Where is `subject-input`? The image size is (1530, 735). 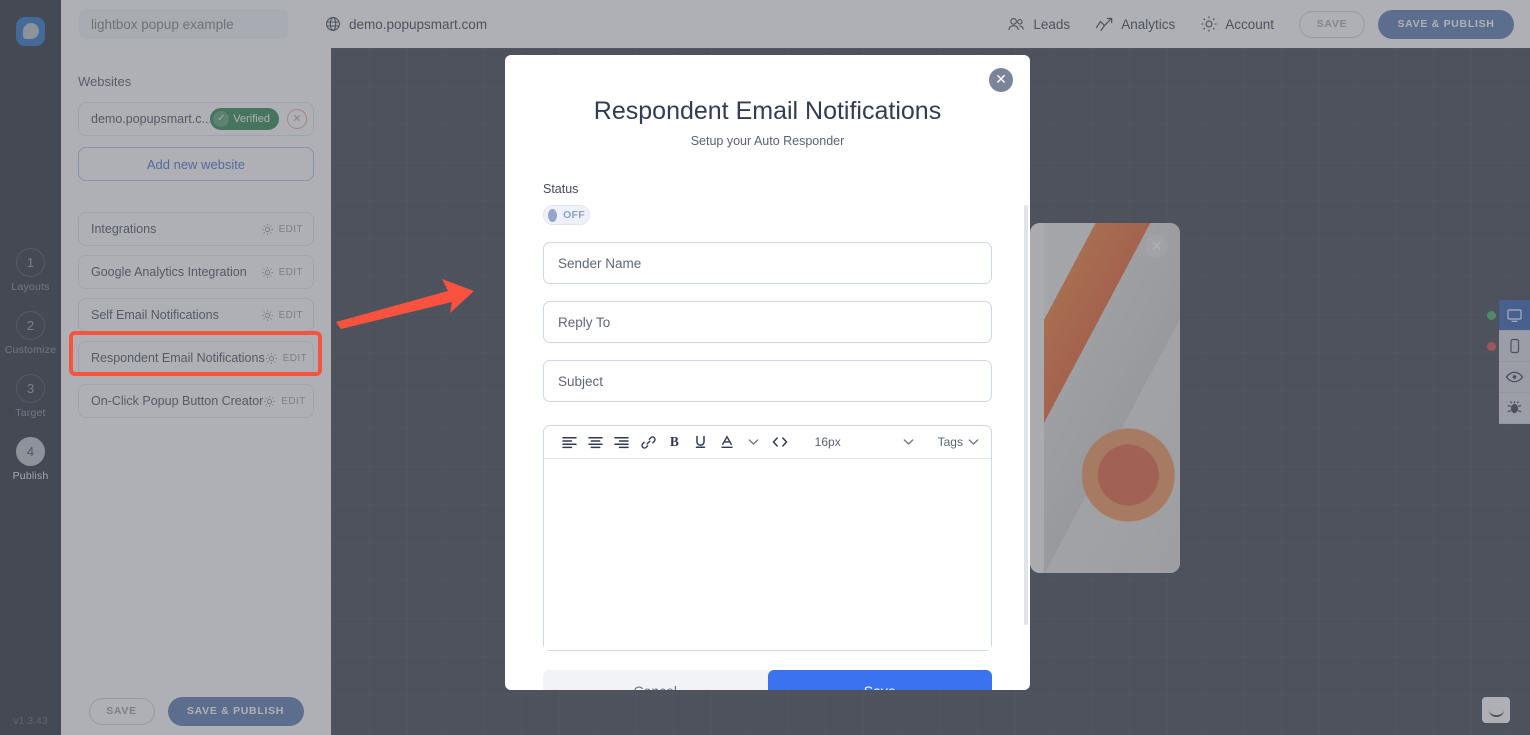 subject-input is located at coordinates (767, 381).